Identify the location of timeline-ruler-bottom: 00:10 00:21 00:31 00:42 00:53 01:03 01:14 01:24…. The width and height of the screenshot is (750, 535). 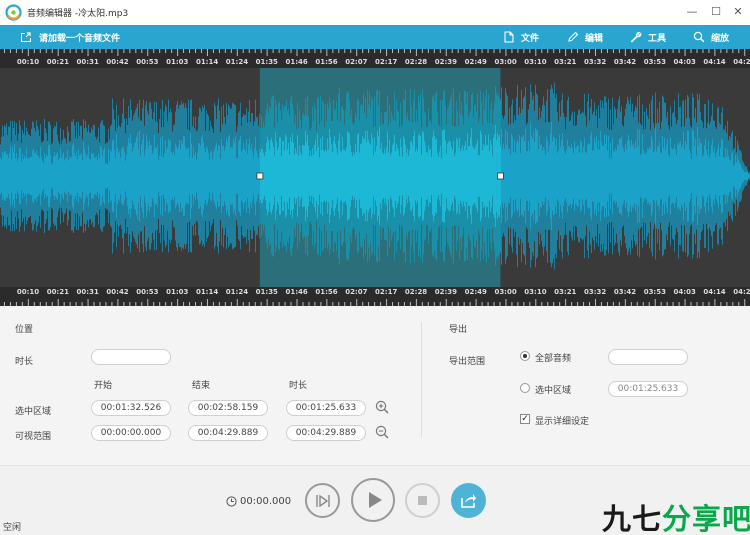
(375, 296).